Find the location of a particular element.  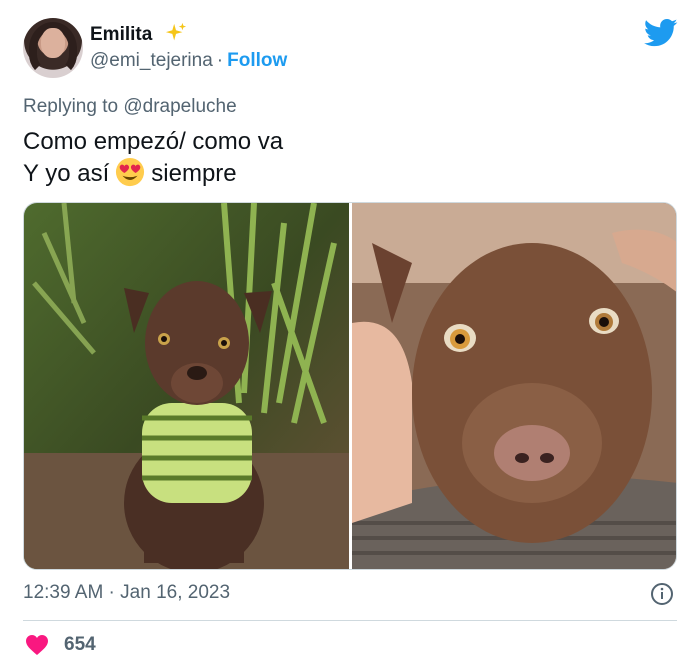

handle-row: @emi_tejerina · Follow is located at coordinates (188, 61).